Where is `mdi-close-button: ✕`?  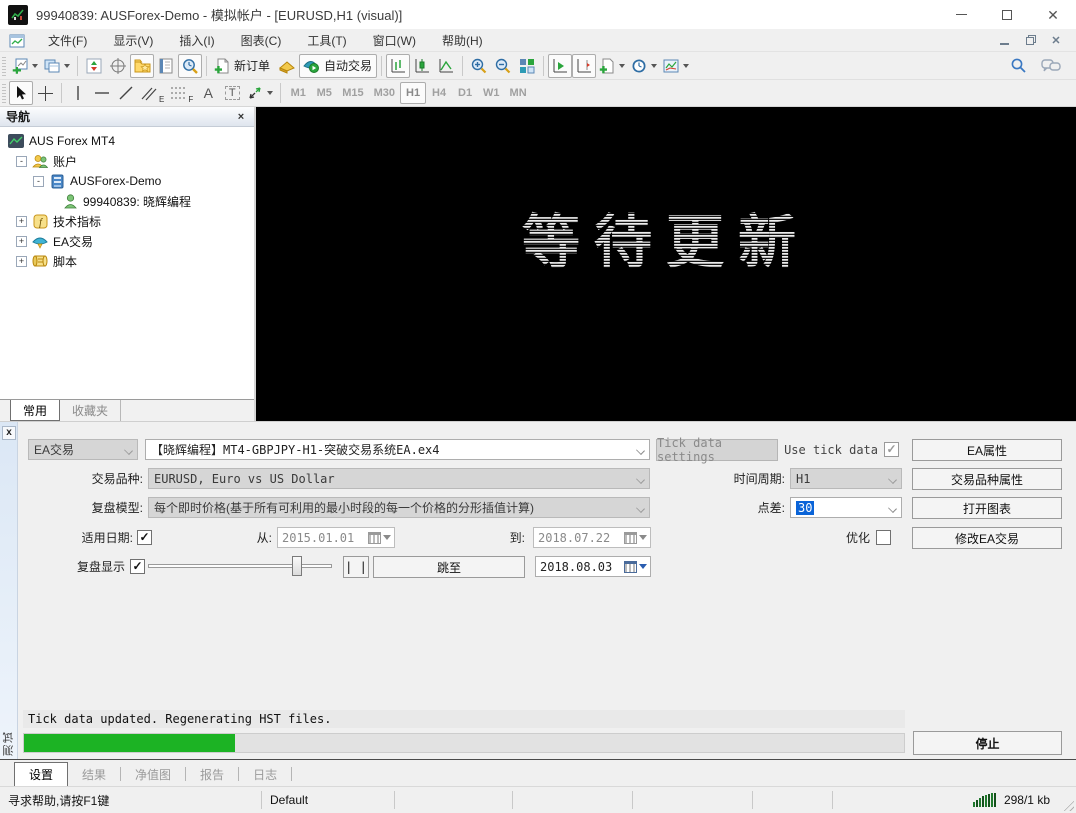
mdi-close-button: ✕ is located at coordinates (1056, 41).